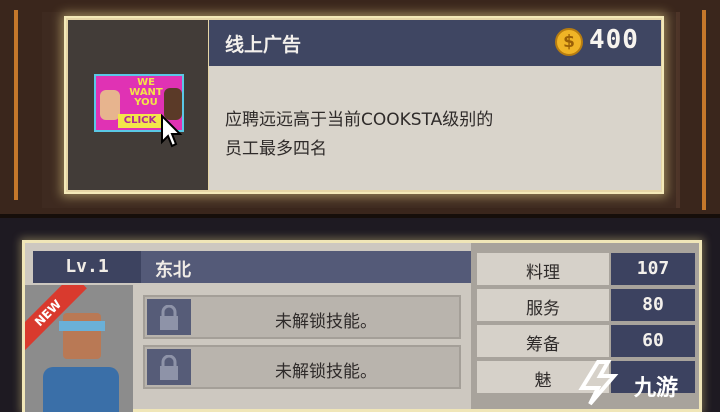 The image size is (720, 412). I want to click on ad-header: 线上广告 $ 400, so click(435, 43).